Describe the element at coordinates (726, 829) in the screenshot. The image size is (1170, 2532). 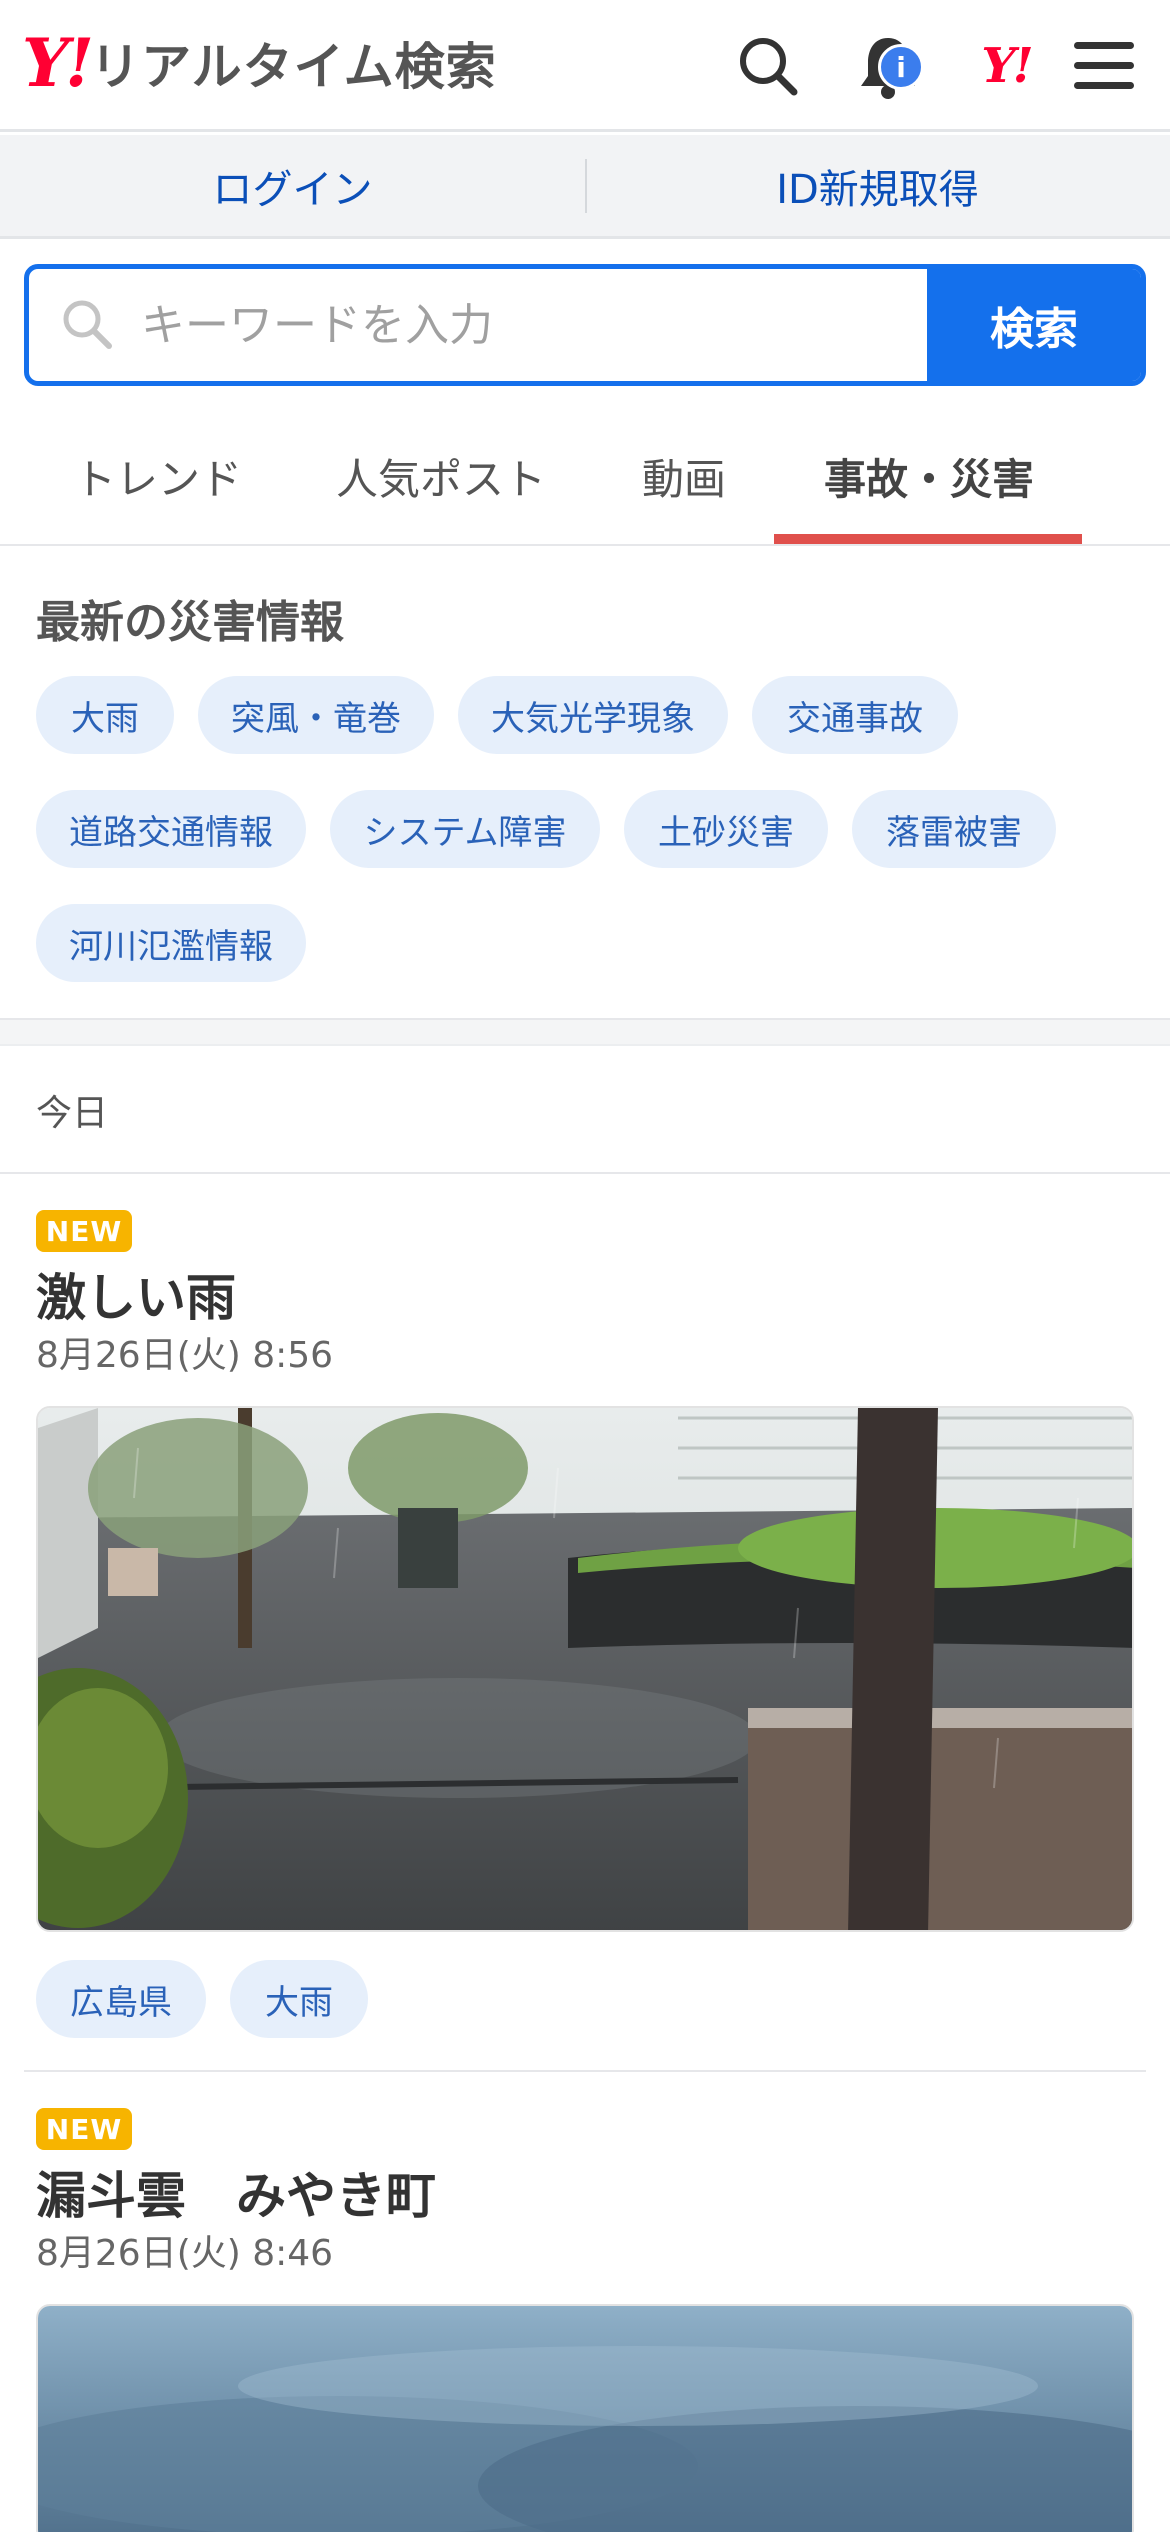
I see `chip-landslide: 土砂災害` at that location.